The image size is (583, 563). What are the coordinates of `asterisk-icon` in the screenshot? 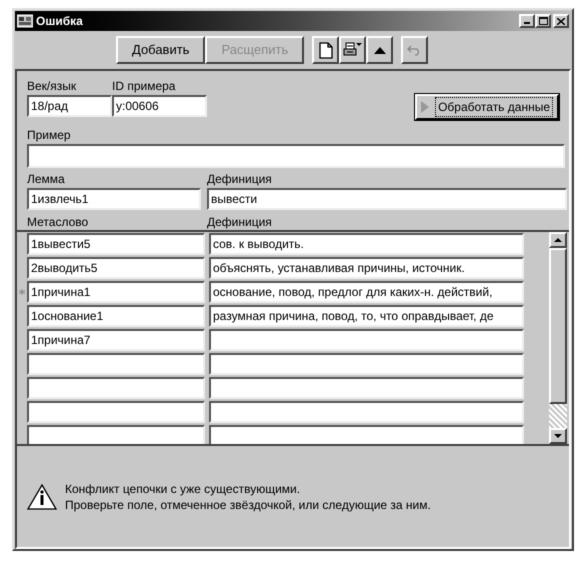 It's located at (22, 292).